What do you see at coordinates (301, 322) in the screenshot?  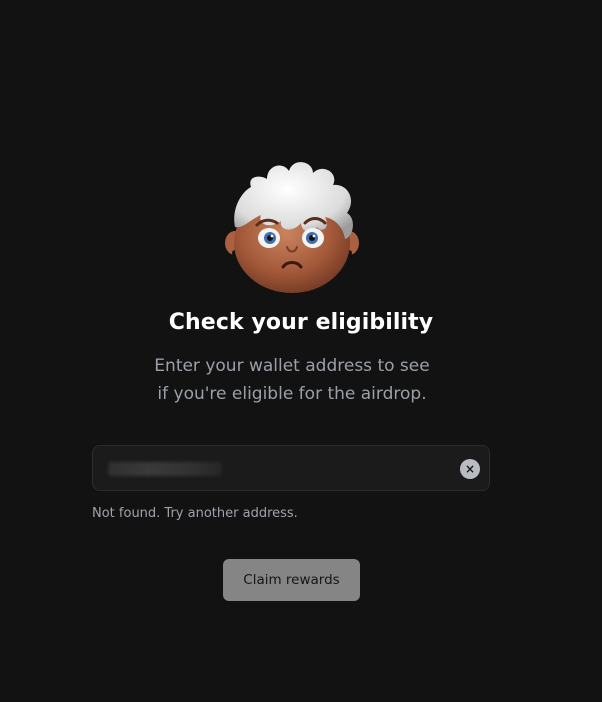 I see `page-title: Check your eligibility` at bounding box center [301, 322].